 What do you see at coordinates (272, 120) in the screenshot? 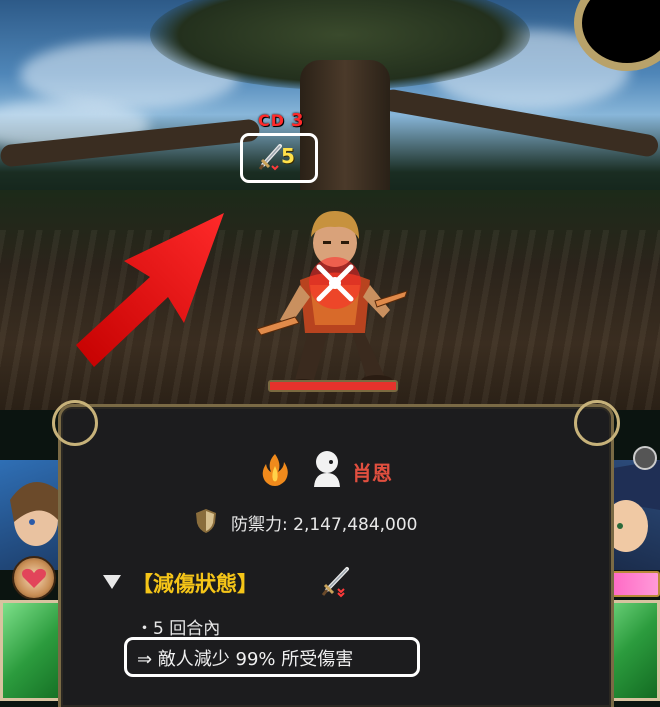
I see `cd-label: CD` at bounding box center [272, 120].